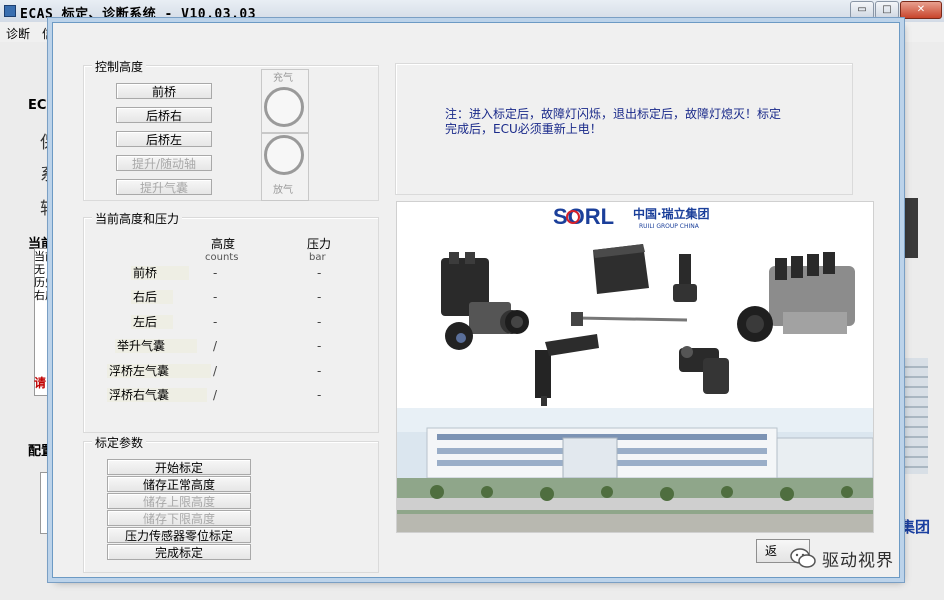 This screenshot has width=944, height=600. Describe the element at coordinates (119, 66) in the screenshot. I see `control-height-title: 控制高度` at that location.